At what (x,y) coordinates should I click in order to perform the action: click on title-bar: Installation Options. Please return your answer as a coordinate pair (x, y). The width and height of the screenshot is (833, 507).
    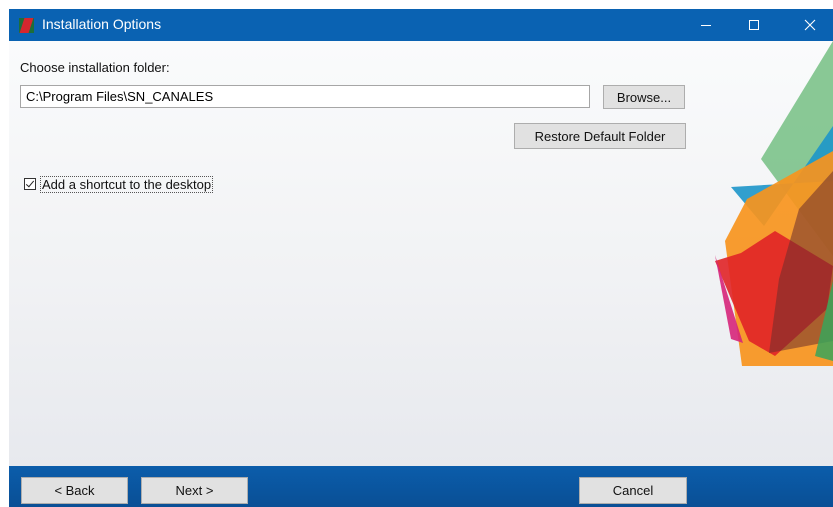
    Looking at the image, I should click on (421, 25).